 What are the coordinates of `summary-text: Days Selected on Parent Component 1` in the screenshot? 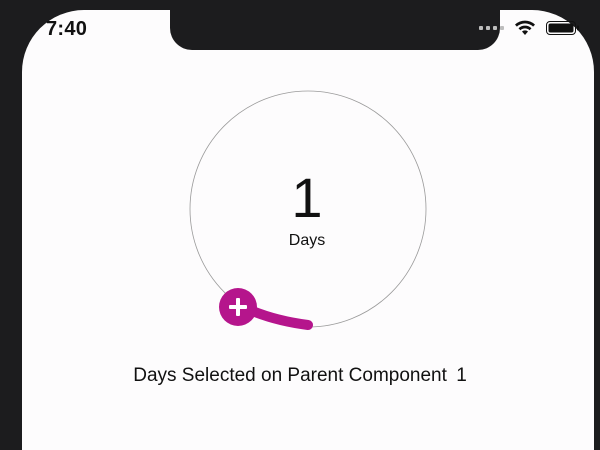 It's located at (300, 376).